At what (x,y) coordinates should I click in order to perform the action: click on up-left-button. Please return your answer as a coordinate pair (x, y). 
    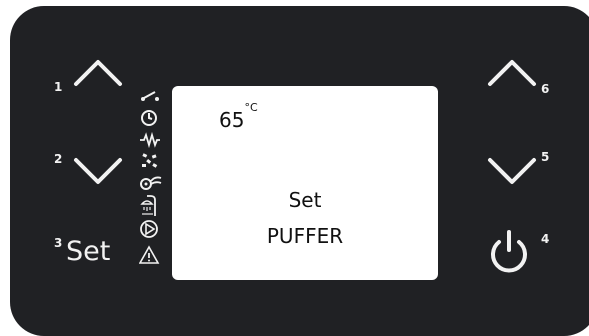
    Looking at the image, I should click on (98, 71).